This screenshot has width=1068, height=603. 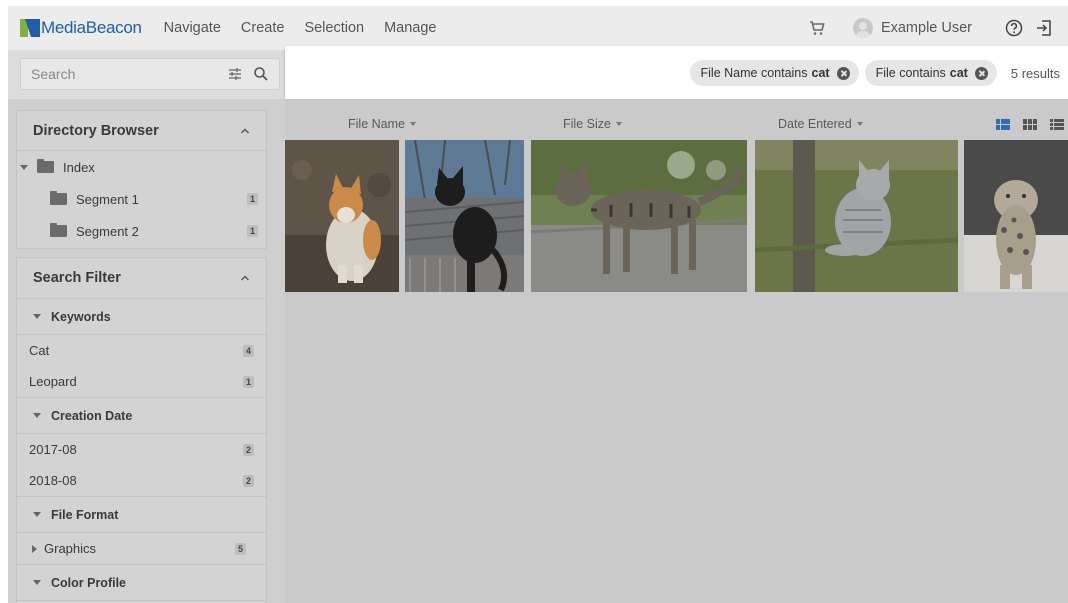 What do you see at coordinates (192, 28) in the screenshot?
I see `nav-navigate: Navigate` at bounding box center [192, 28].